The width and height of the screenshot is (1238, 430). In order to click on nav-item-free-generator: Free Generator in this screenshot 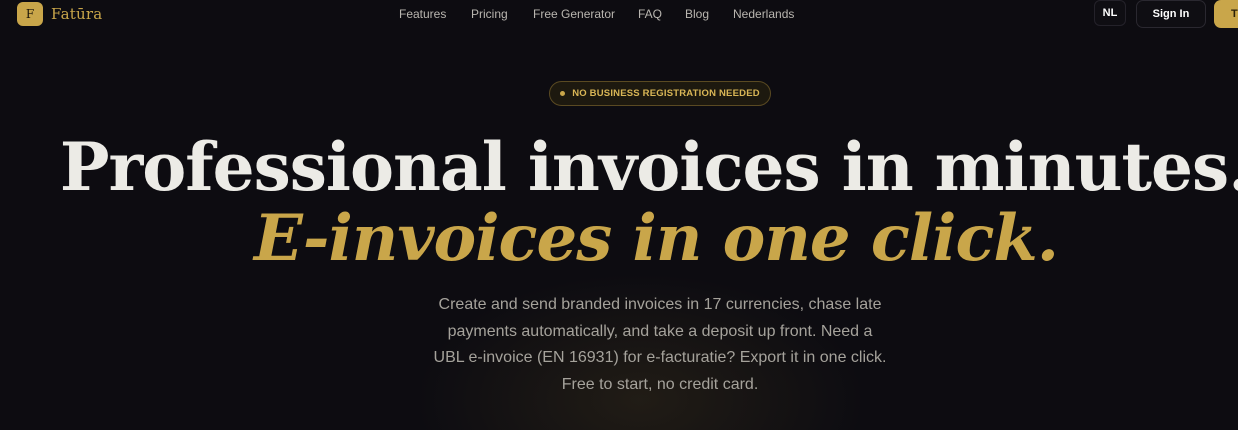, I will do `click(574, 14)`.